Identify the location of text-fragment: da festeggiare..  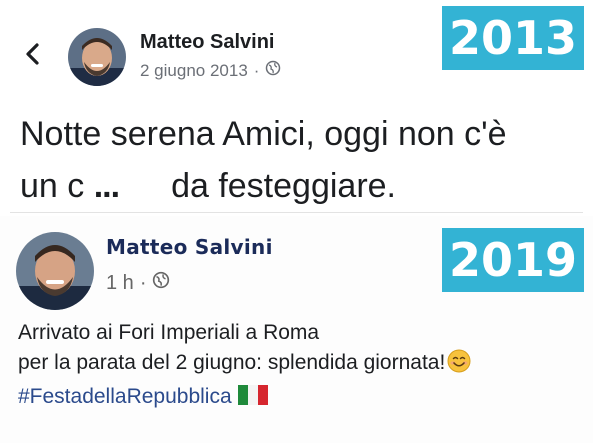
(283, 186).